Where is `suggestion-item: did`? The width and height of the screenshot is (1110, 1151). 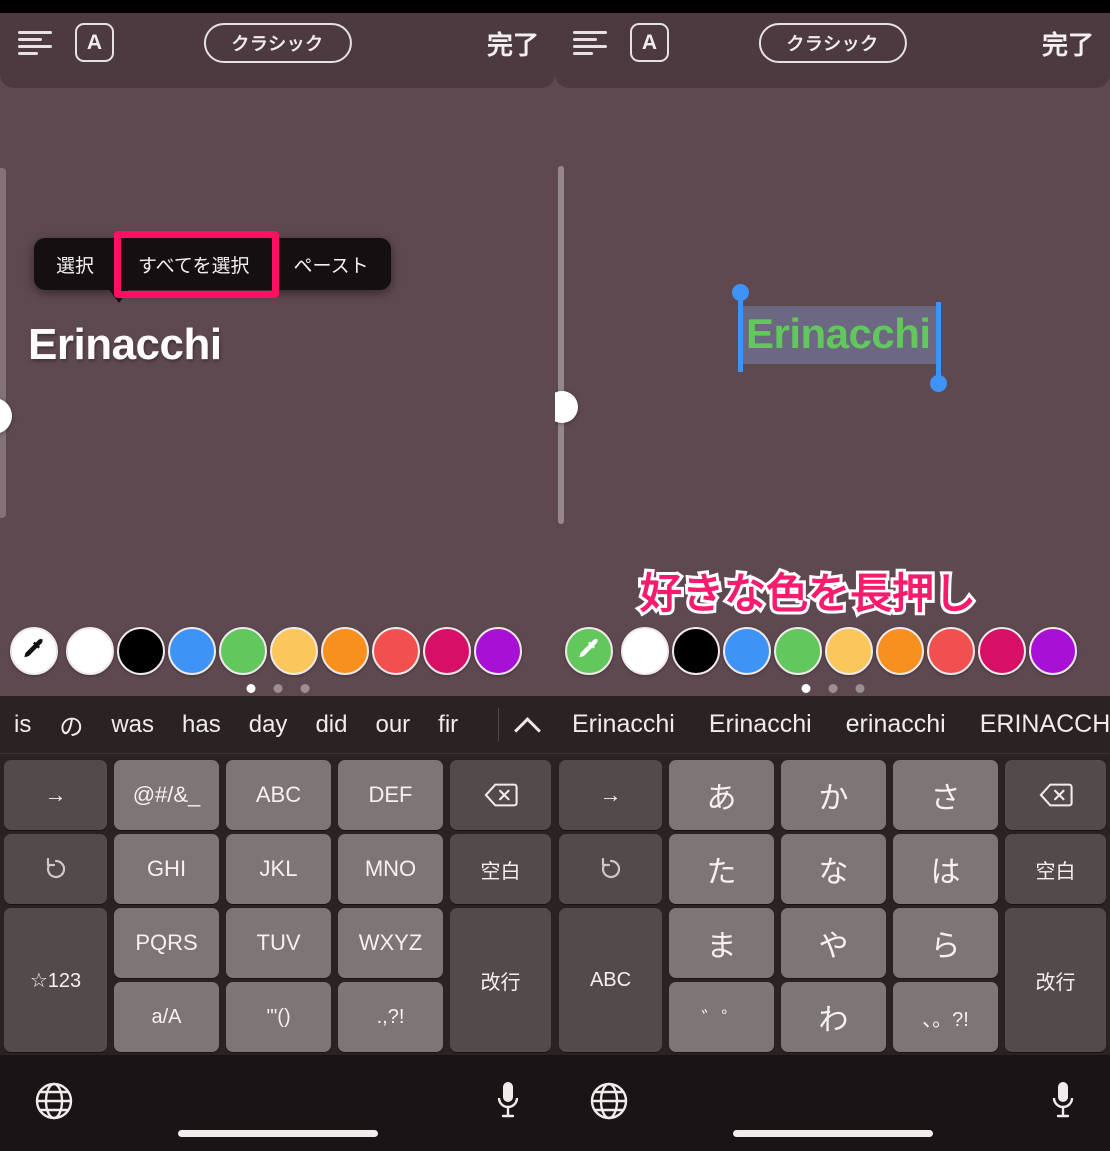
suggestion-item: did is located at coordinates (331, 725).